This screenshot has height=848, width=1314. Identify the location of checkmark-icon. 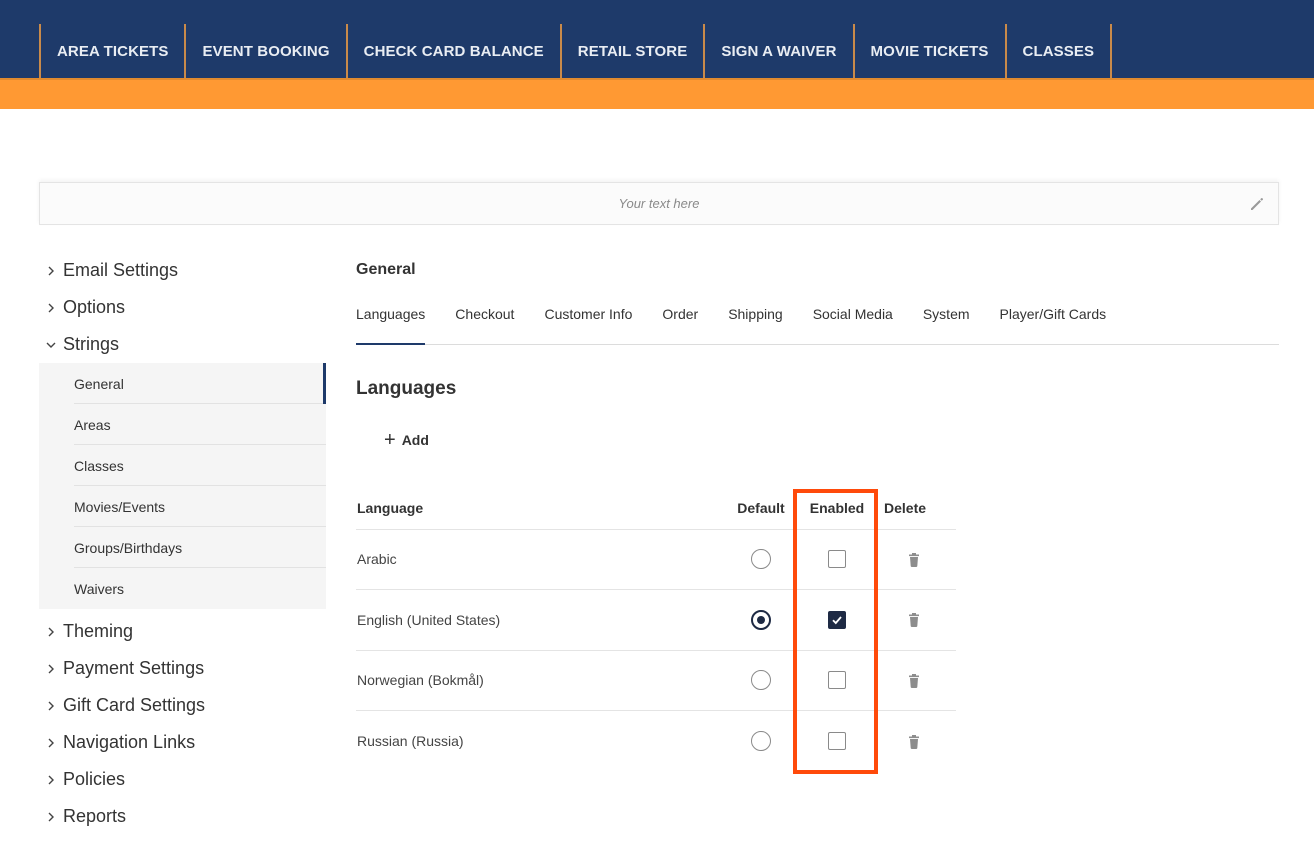
(837, 620).